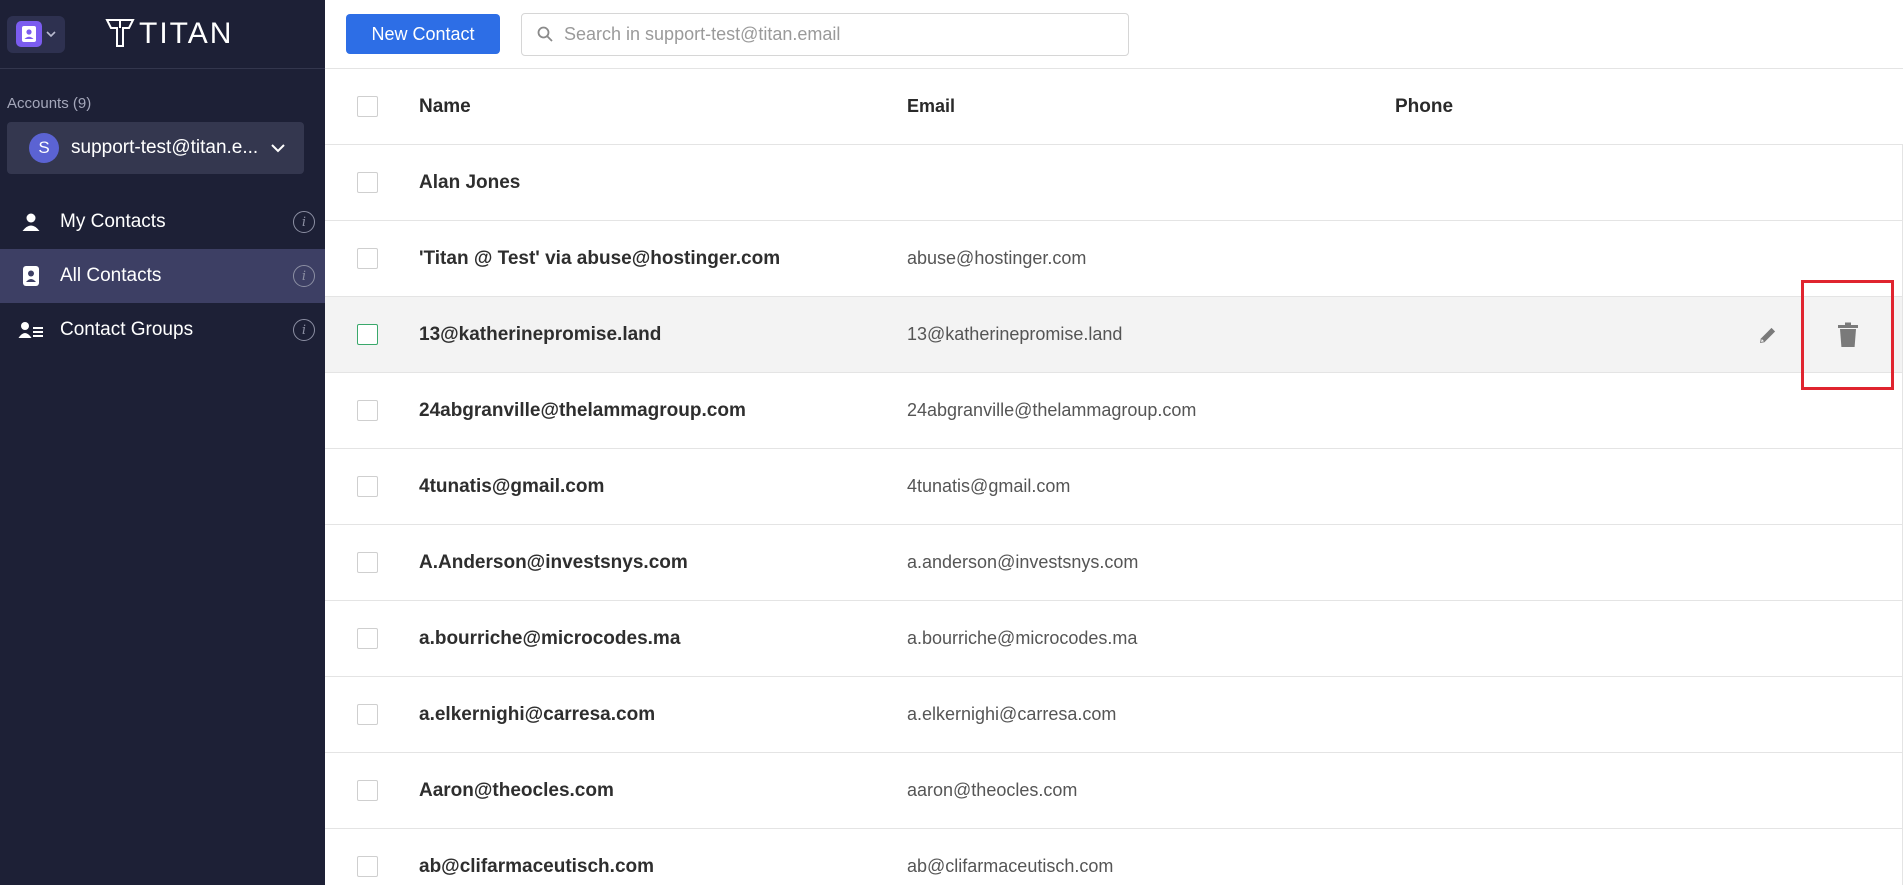 The height and width of the screenshot is (885, 1903). I want to click on column-header-email: Email, so click(1151, 106).